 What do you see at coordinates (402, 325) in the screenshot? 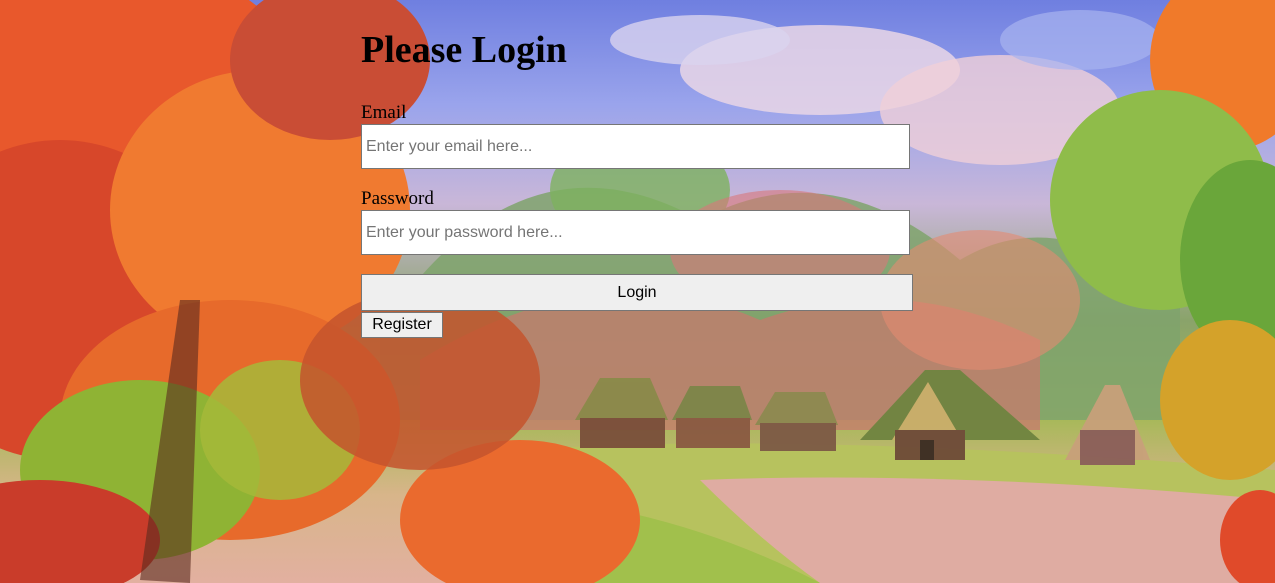
I see `register-button: Register` at bounding box center [402, 325].